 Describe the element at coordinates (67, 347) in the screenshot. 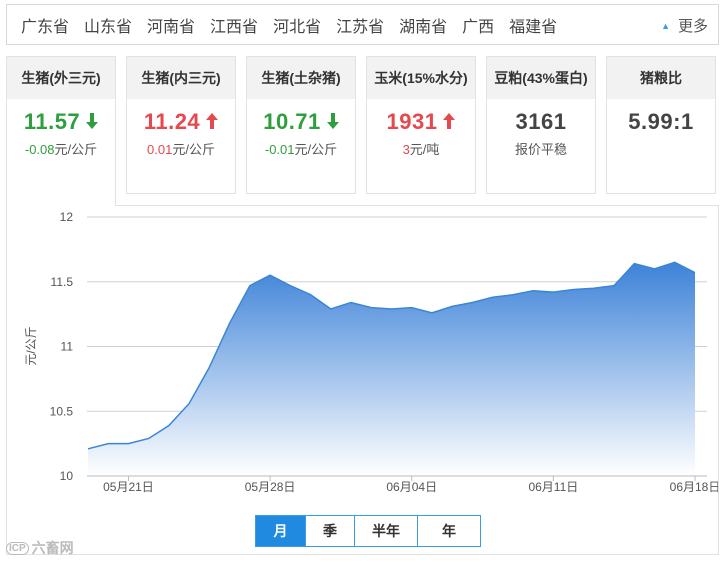

I see `y-tick-label: 11` at that location.